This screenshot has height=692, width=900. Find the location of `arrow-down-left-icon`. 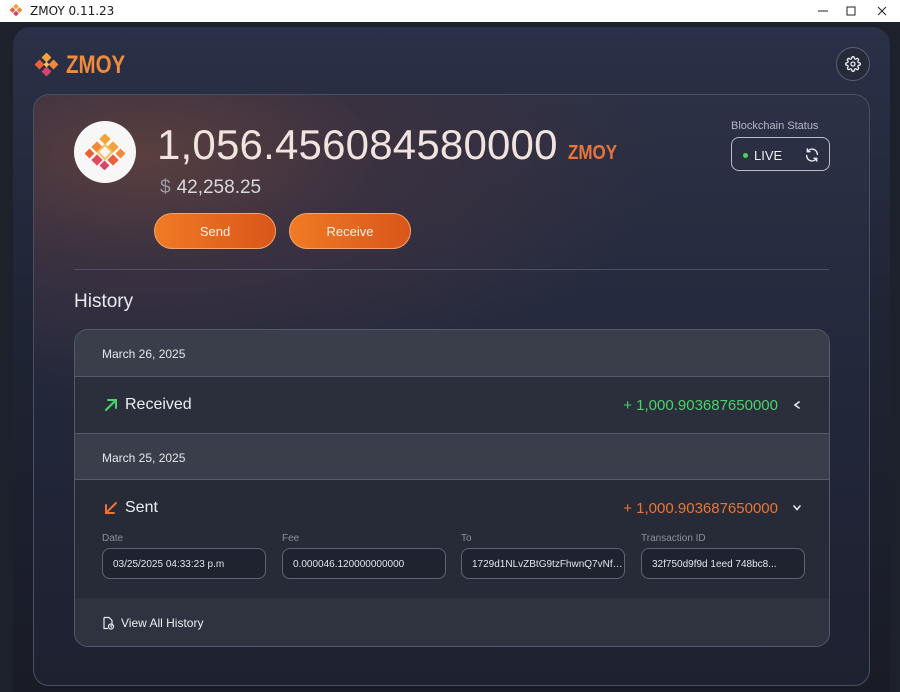

arrow-down-left-icon is located at coordinates (111, 508).